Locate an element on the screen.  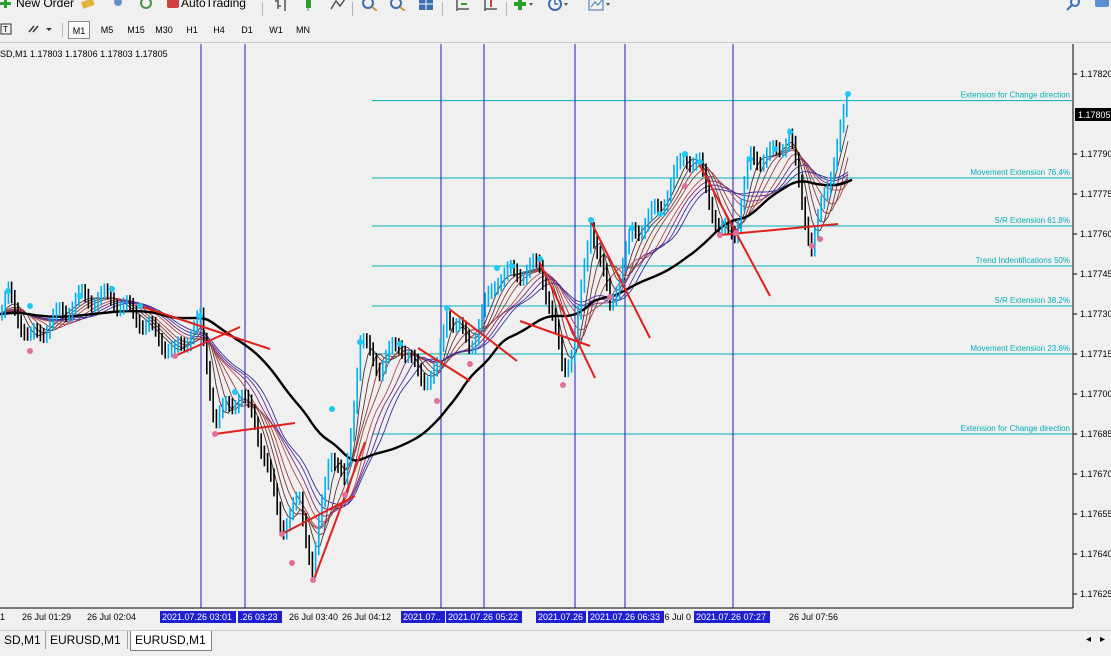
tab-chart-3: EURUSD,M1 is located at coordinates (171, 641).